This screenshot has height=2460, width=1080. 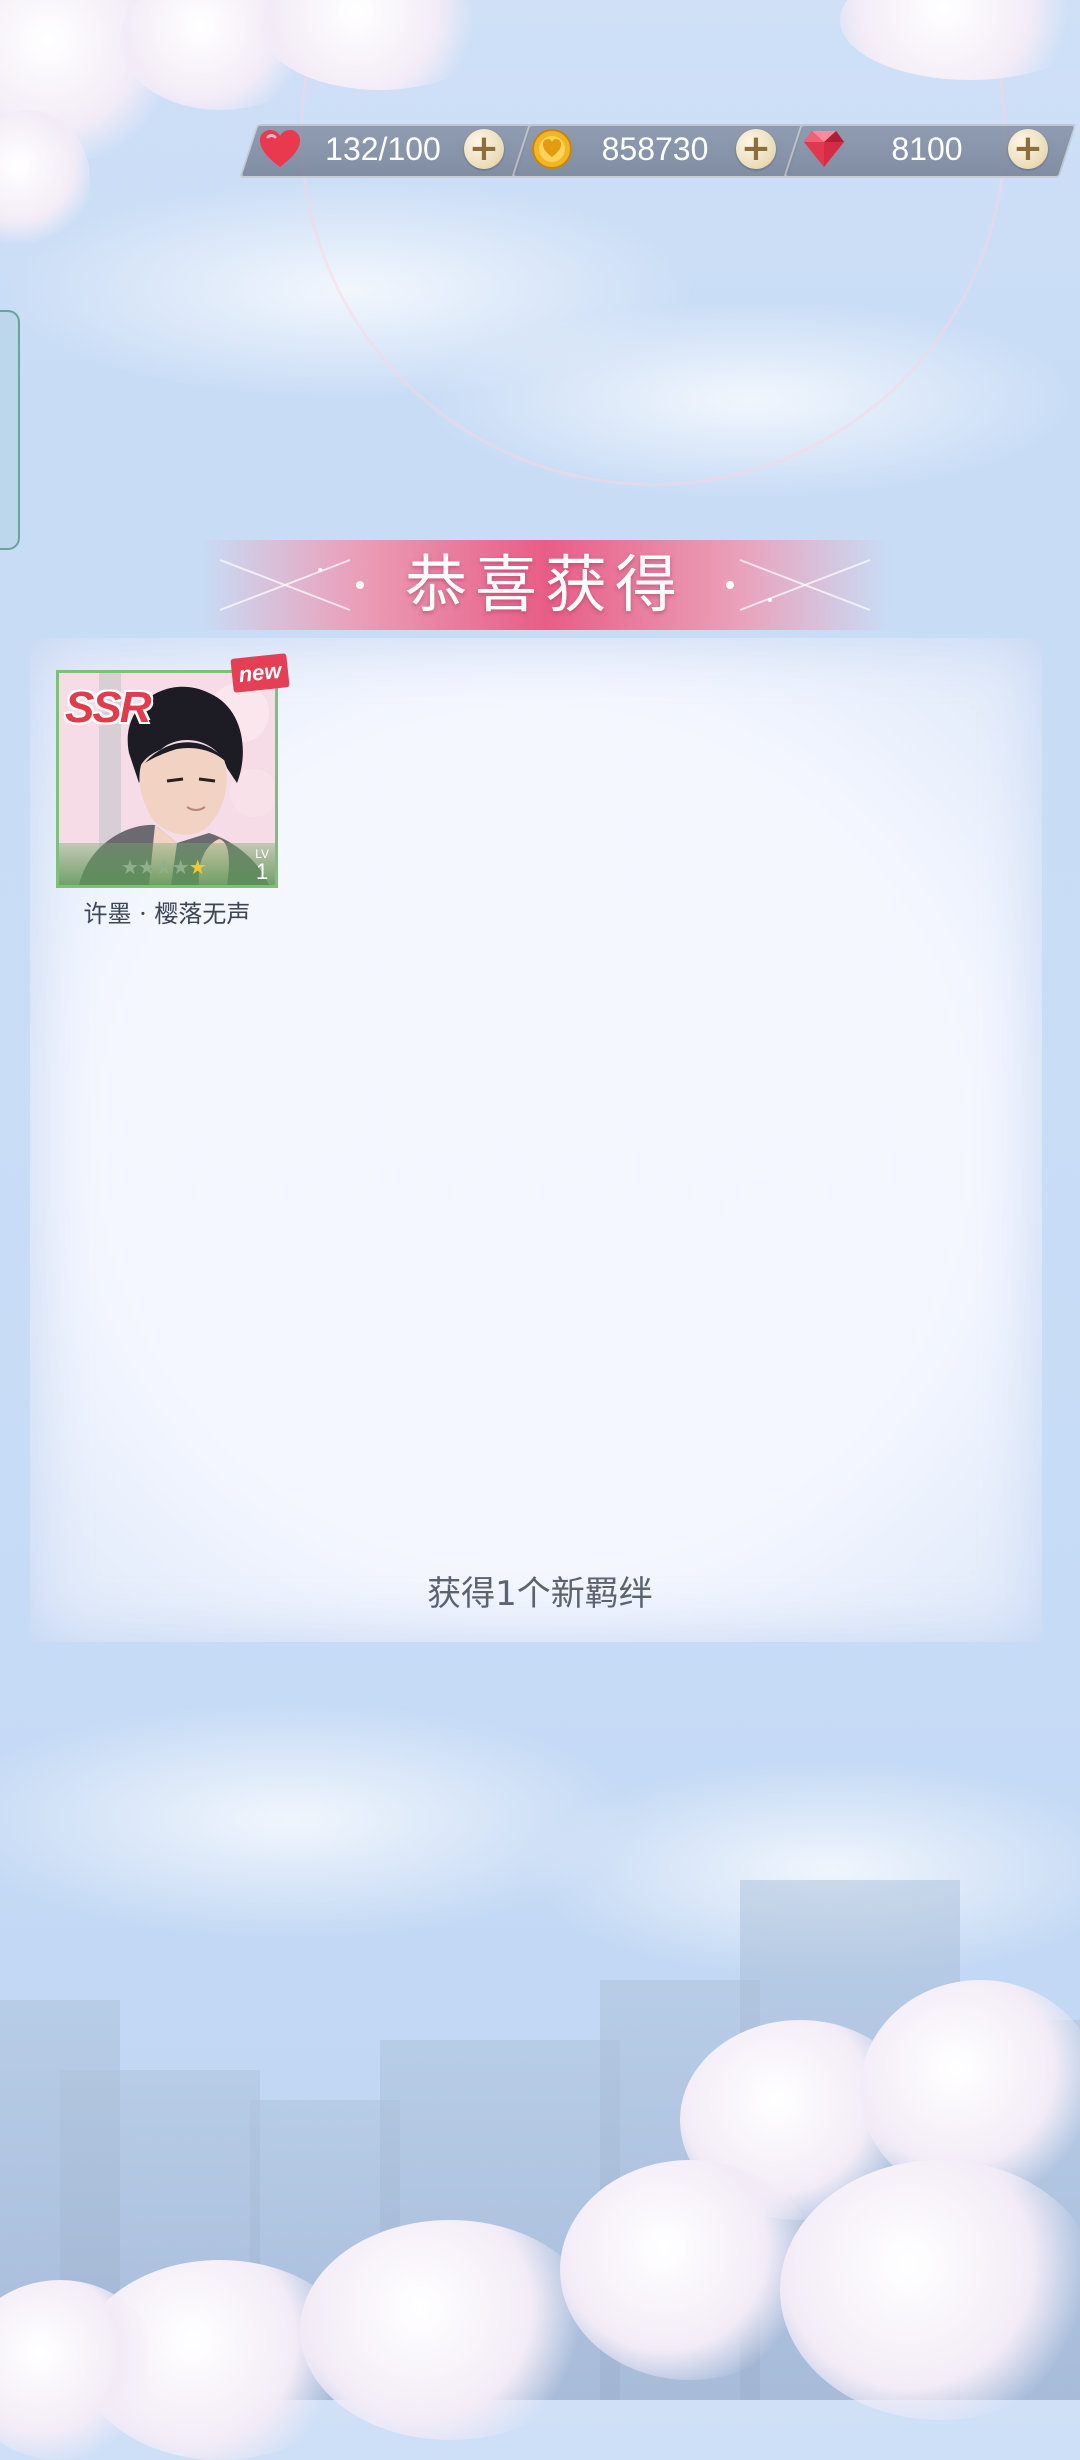 What do you see at coordinates (10, 430) in the screenshot?
I see `side-drawer-tab` at bounding box center [10, 430].